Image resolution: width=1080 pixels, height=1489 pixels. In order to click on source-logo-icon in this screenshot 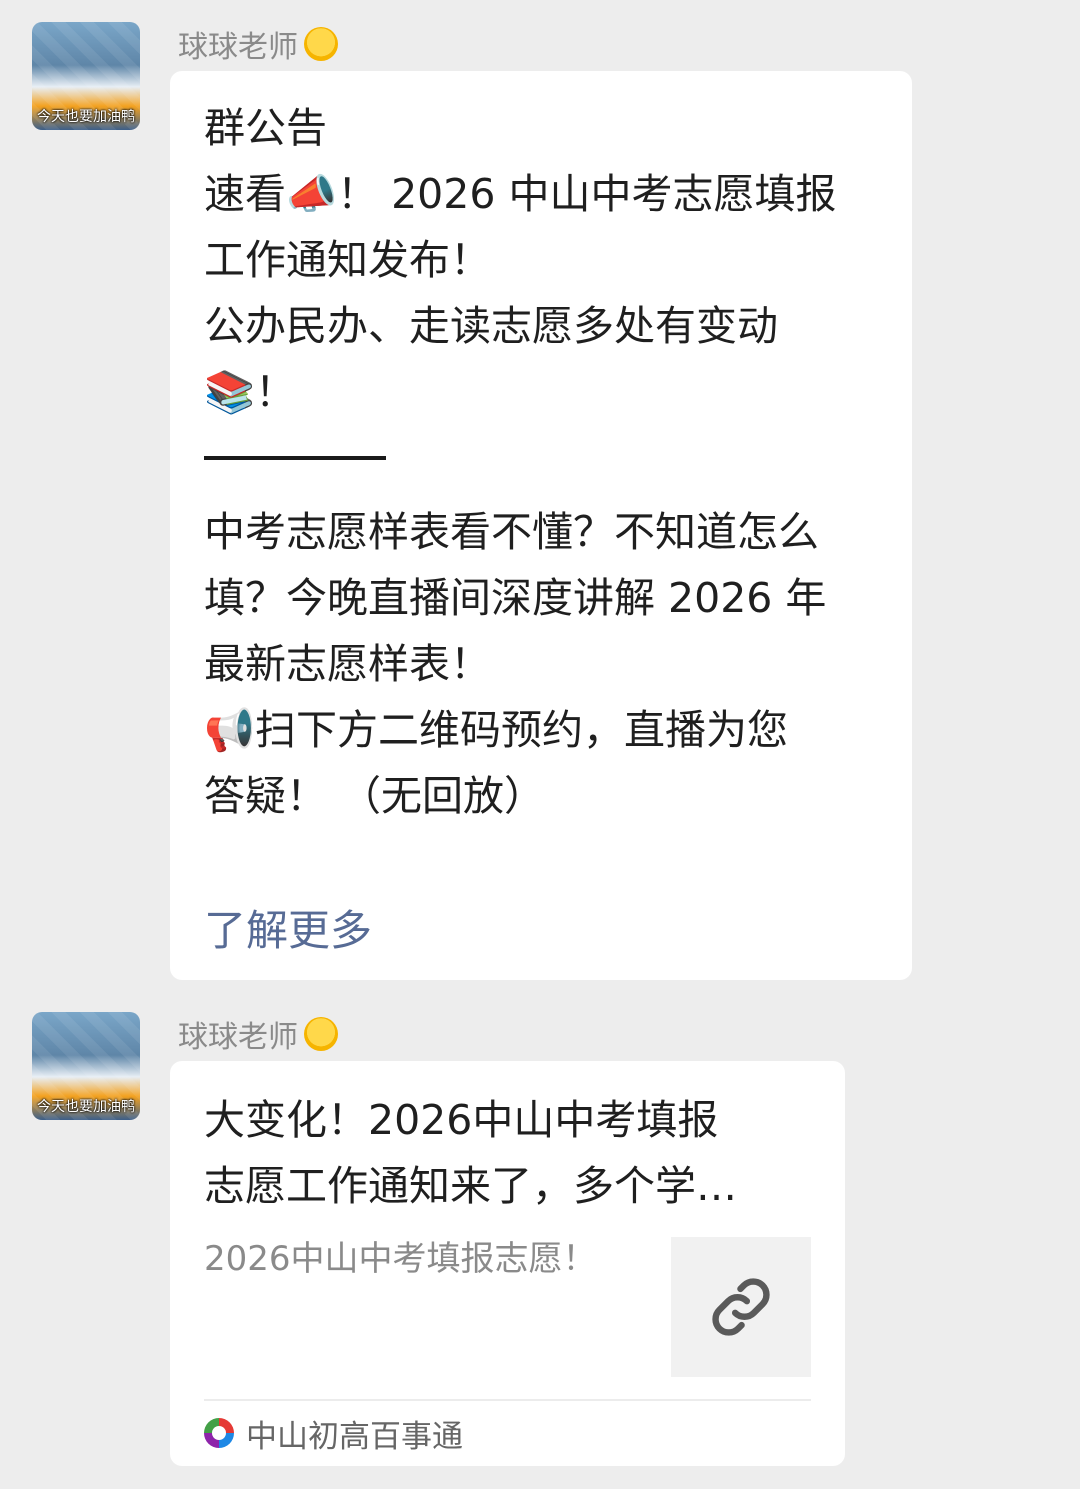, I will do `click(219, 1433)`.